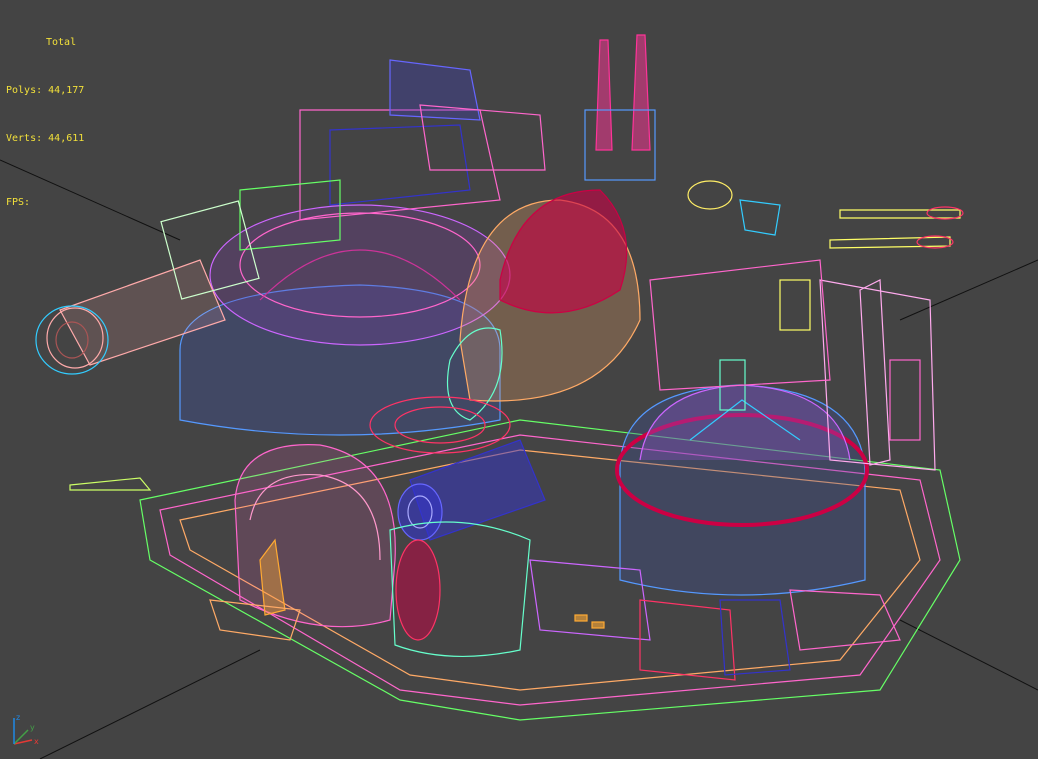  I want to click on axis-x-label: x, so click(36, 741).